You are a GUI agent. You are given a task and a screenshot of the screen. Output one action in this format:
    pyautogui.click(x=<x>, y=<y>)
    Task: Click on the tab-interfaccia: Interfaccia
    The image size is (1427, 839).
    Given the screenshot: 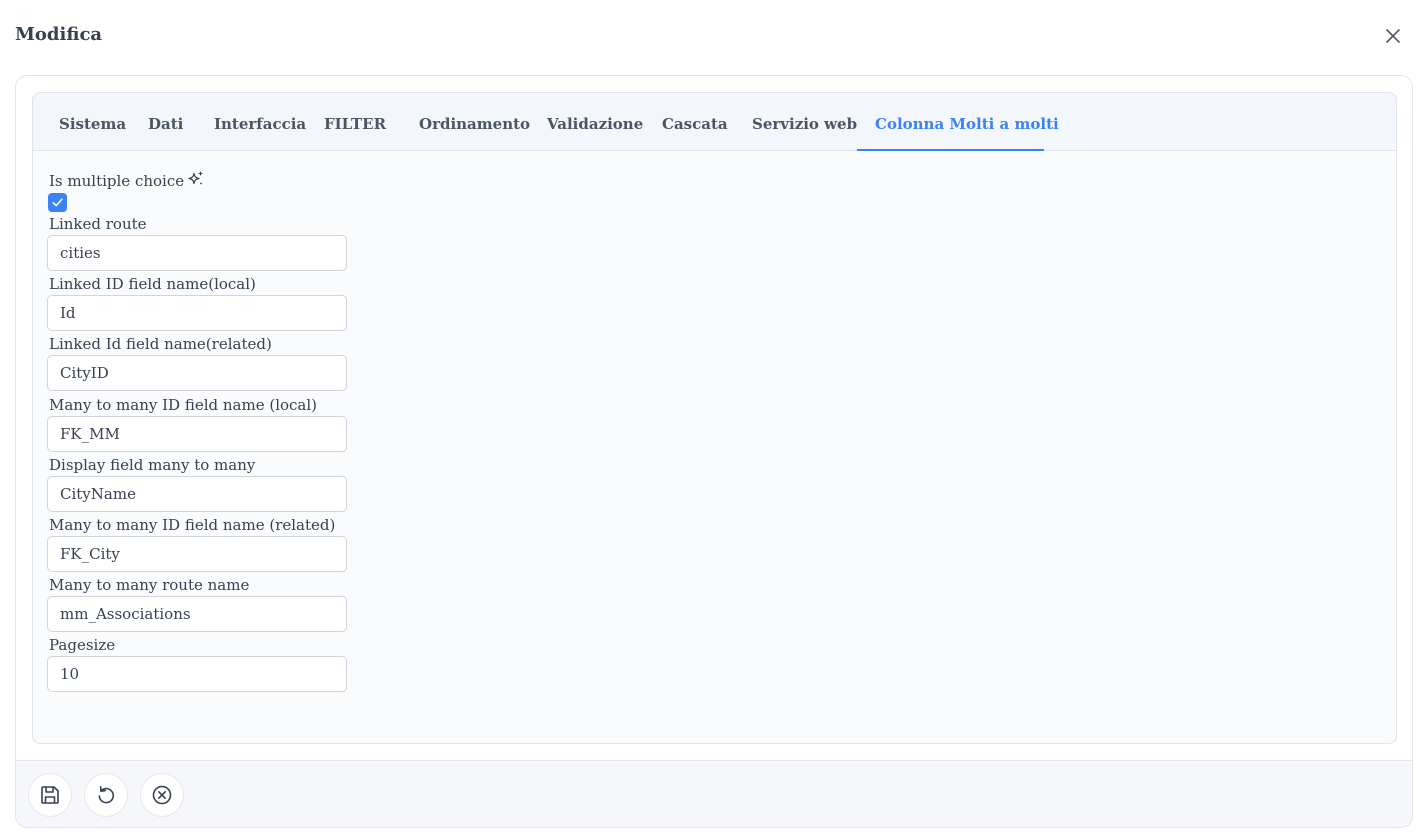 What is the action you would take?
    pyautogui.click(x=260, y=122)
    